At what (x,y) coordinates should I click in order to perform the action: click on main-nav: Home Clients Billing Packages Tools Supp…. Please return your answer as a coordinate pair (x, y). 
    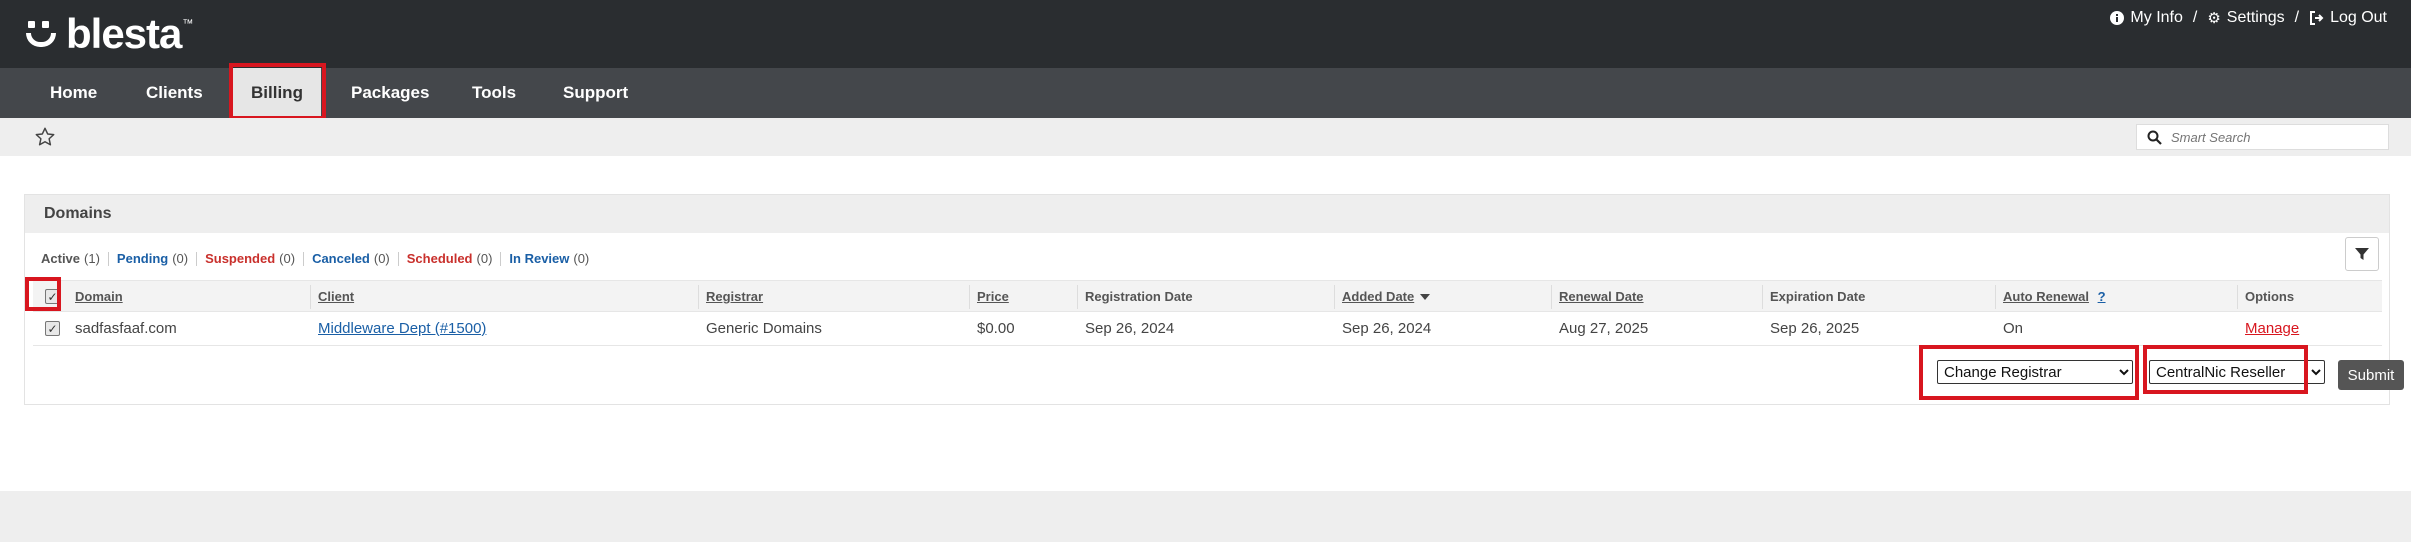
    Looking at the image, I should click on (1205, 93).